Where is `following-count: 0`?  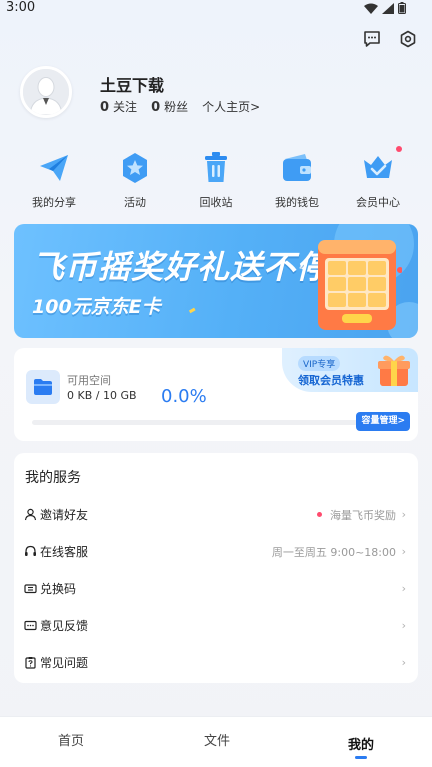 following-count: 0 is located at coordinates (105, 107).